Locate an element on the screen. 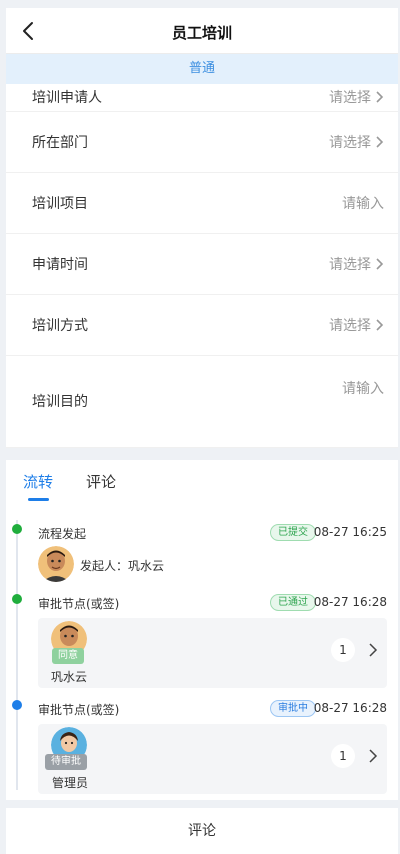 The width and height of the screenshot is (400, 854). form-row-training-mode: 培训方式 请选择 is located at coordinates (202, 325).